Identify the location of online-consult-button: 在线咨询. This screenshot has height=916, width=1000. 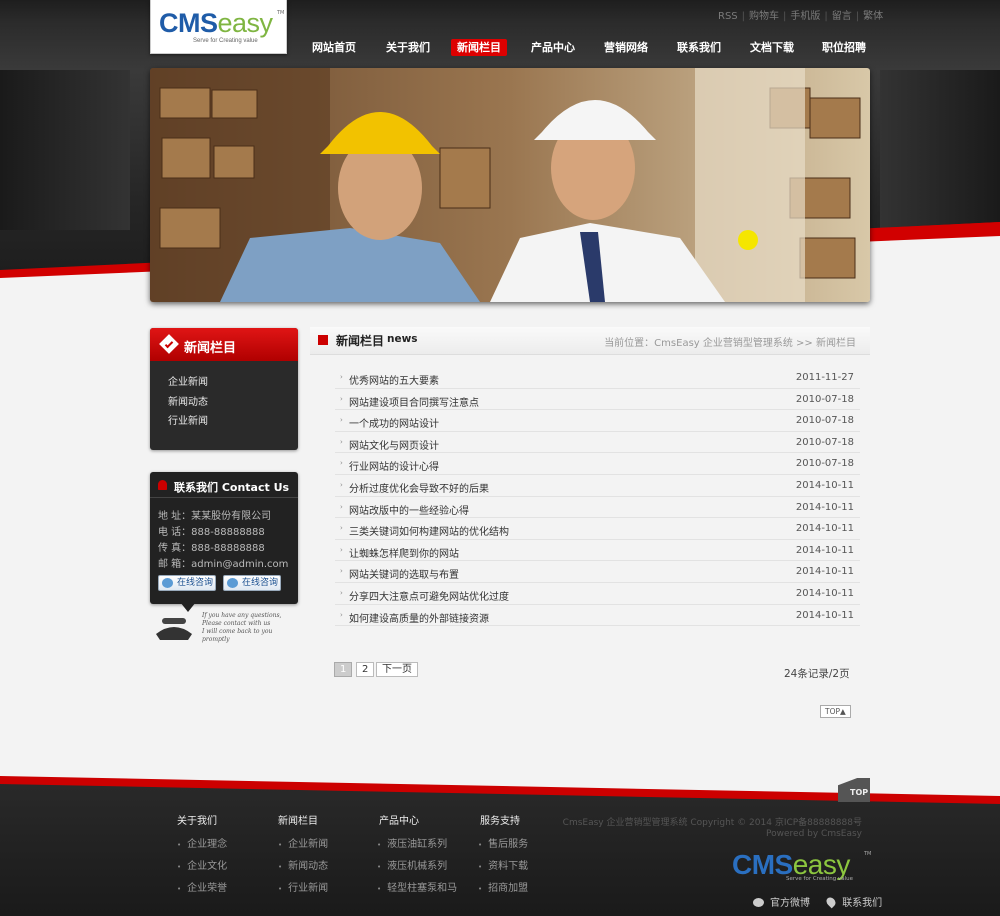
(187, 583).